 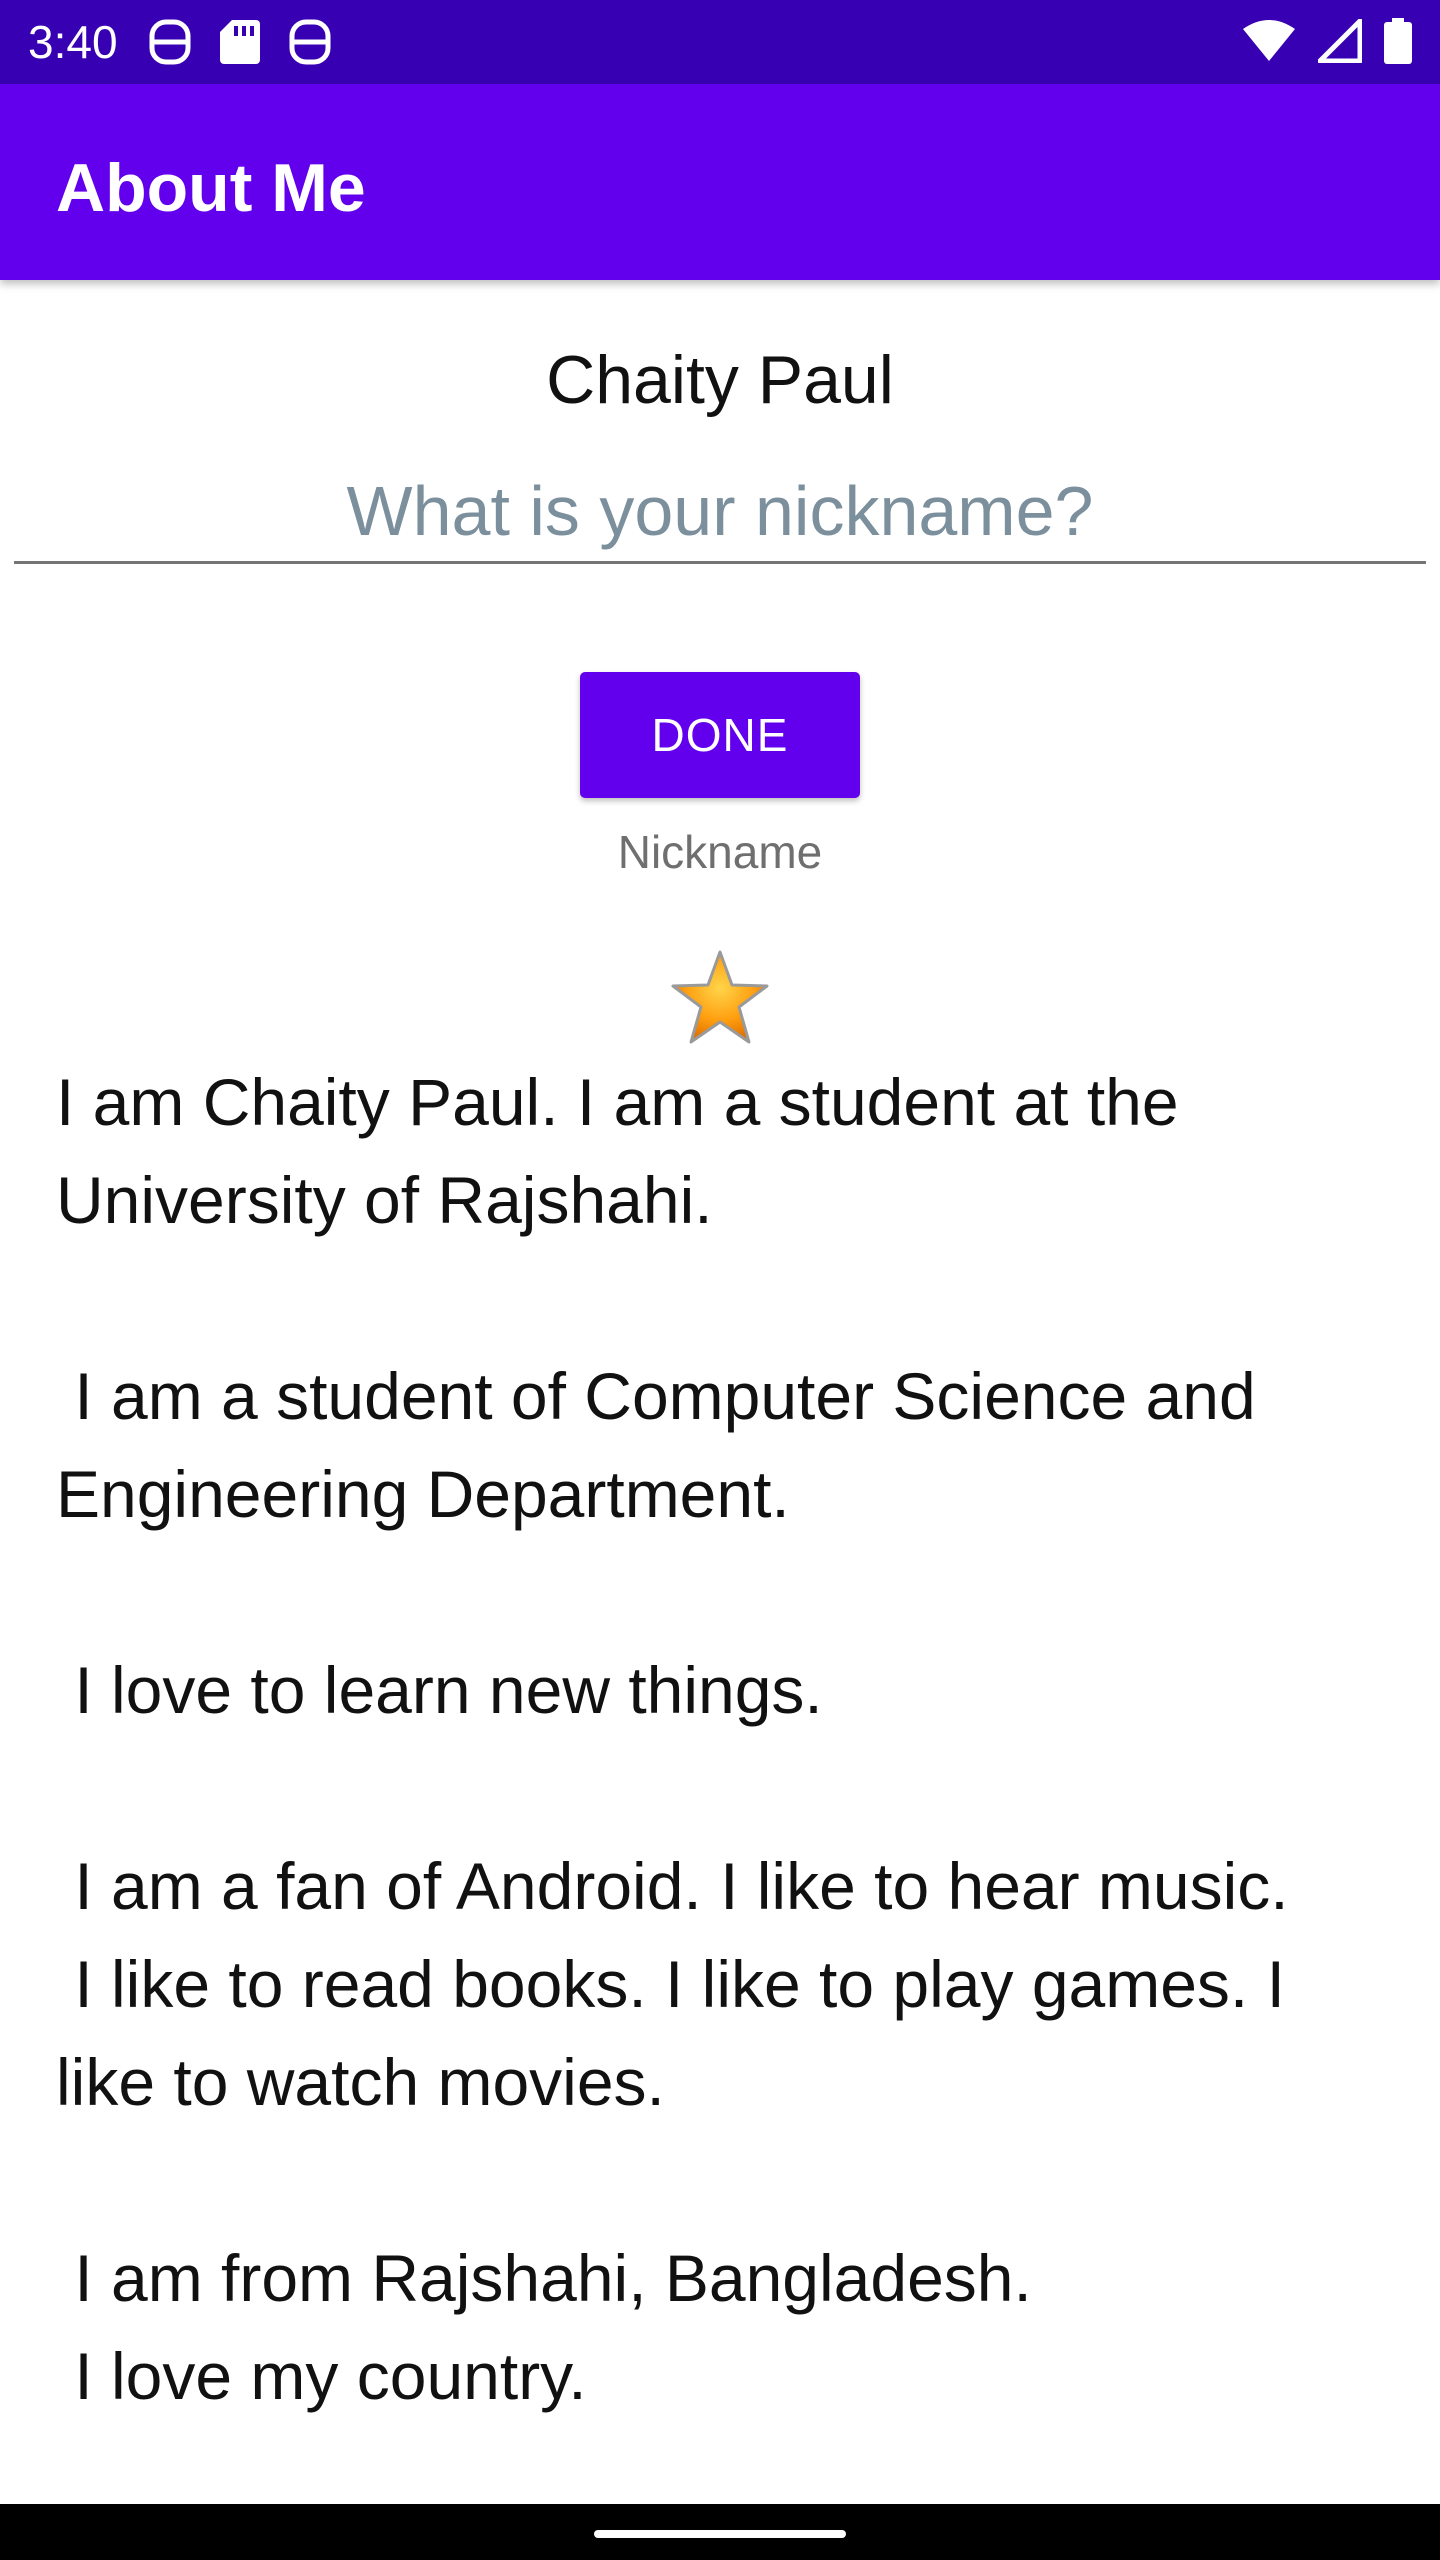 I want to click on notification-icons, so click(x=240, y=42).